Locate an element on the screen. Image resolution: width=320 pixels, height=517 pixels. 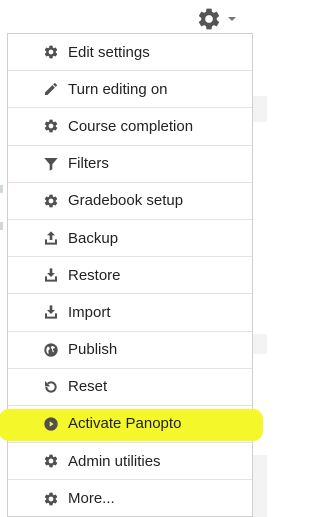
panopto-icon is located at coordinates (51, 424).